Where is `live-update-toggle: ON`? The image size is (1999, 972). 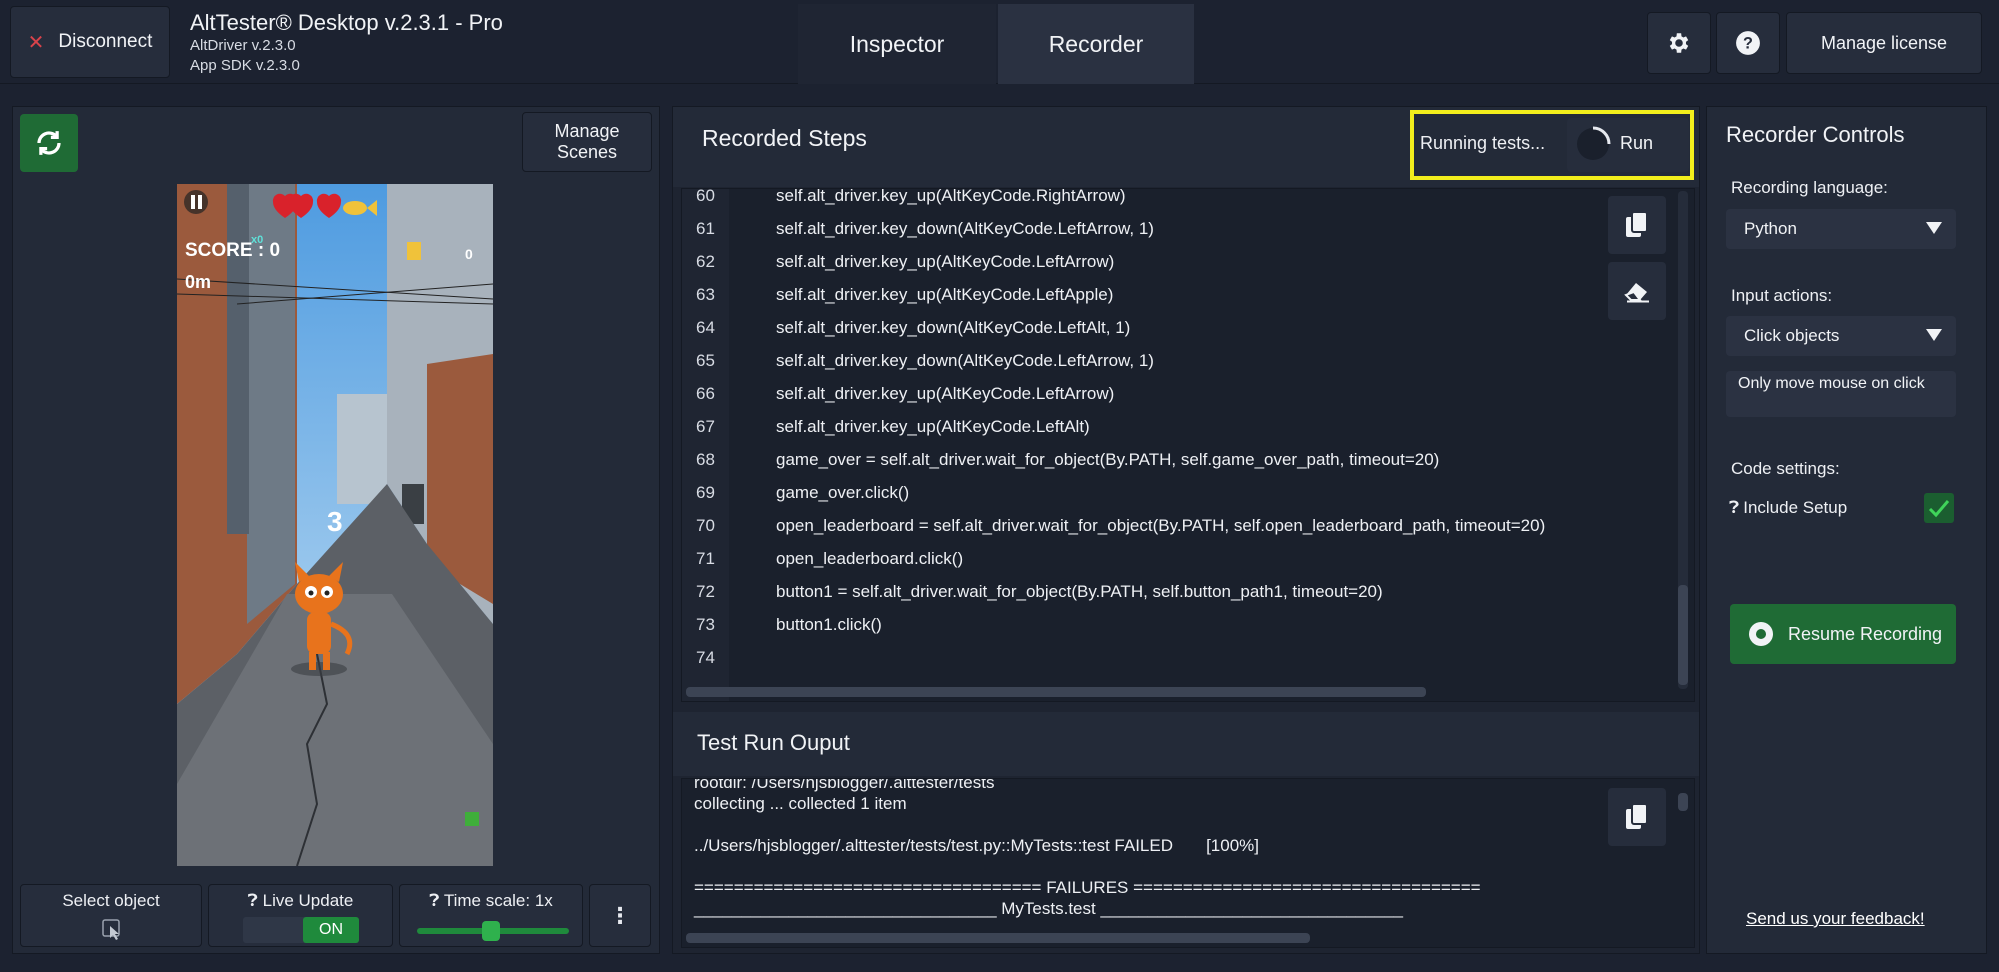
live-update-toggle: ON is located at coordinates (301, 930).